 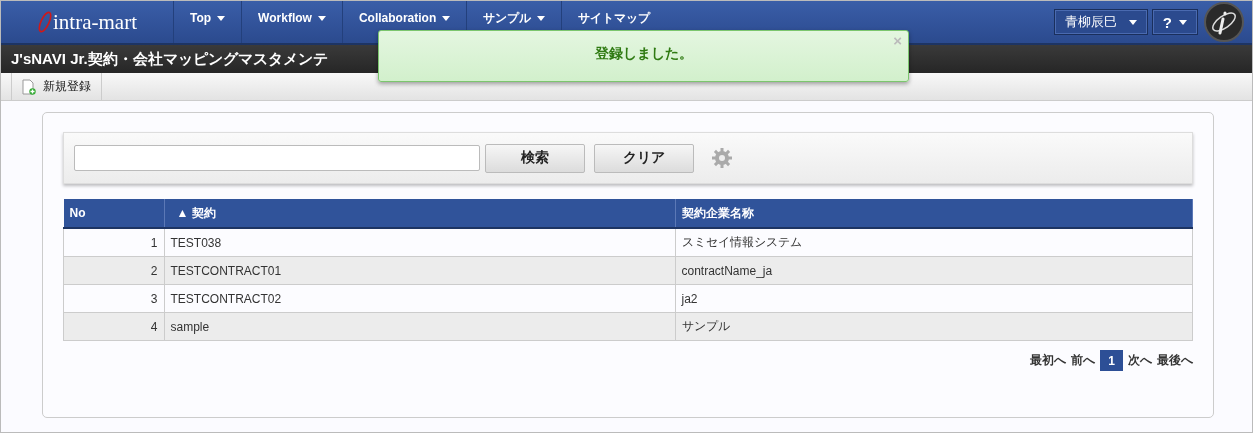 What do you see at coordinates (934, 326) in the screenshot?
I see `table-cell: サンプル` at bounding box center [934, 326].